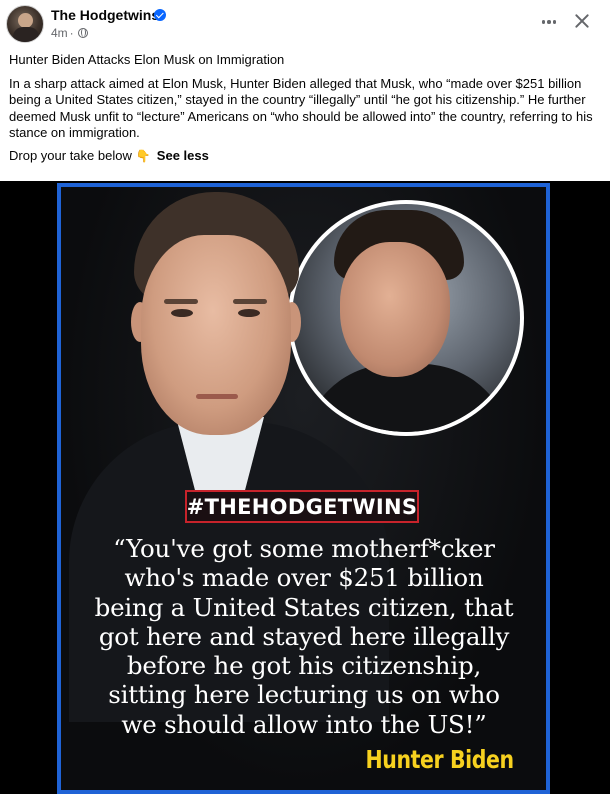 This screenshot has width=615, height=794. Describe the element at coordinates (26, 34) in the screenshot. I see `avatar-body` at that location.